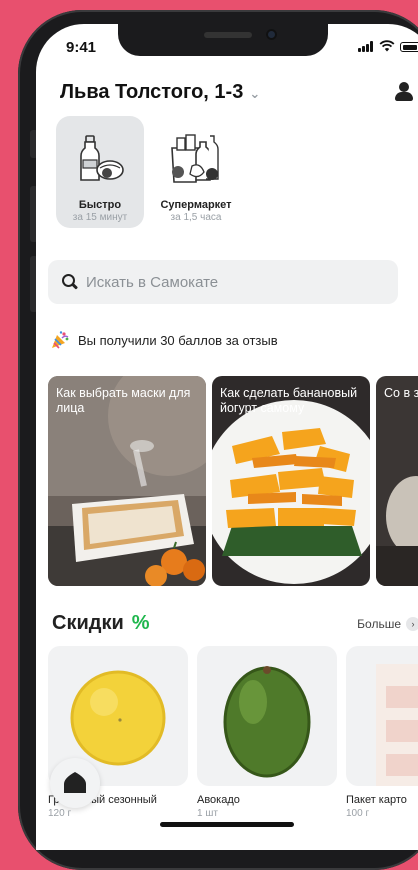 The height and width of the screenshot is (870, 418). I want to click on product-quantity: 100 г, so click(358, 813).